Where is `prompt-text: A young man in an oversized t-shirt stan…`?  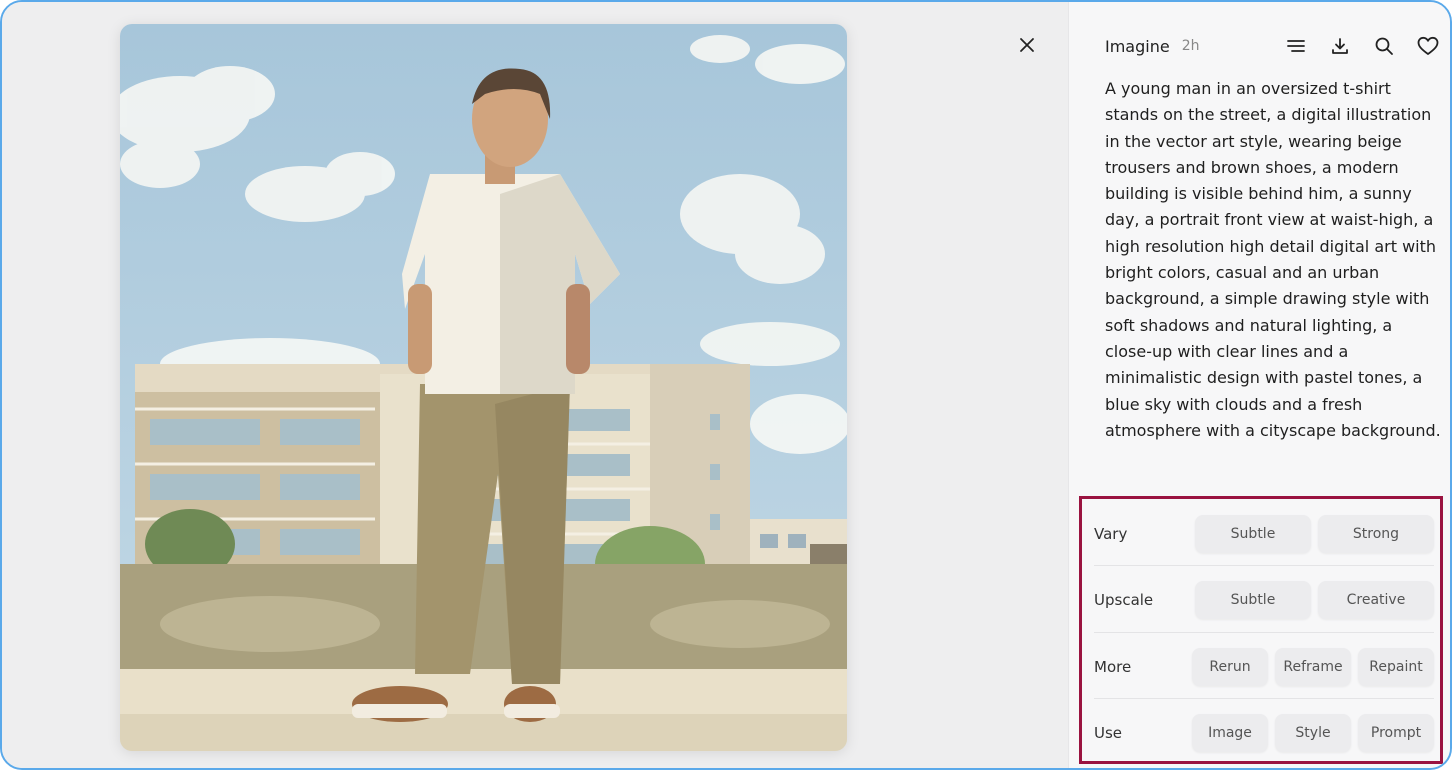
prompt-text: A young man in an oversized t-shirt stan… is located at coordinates (1273, 259).